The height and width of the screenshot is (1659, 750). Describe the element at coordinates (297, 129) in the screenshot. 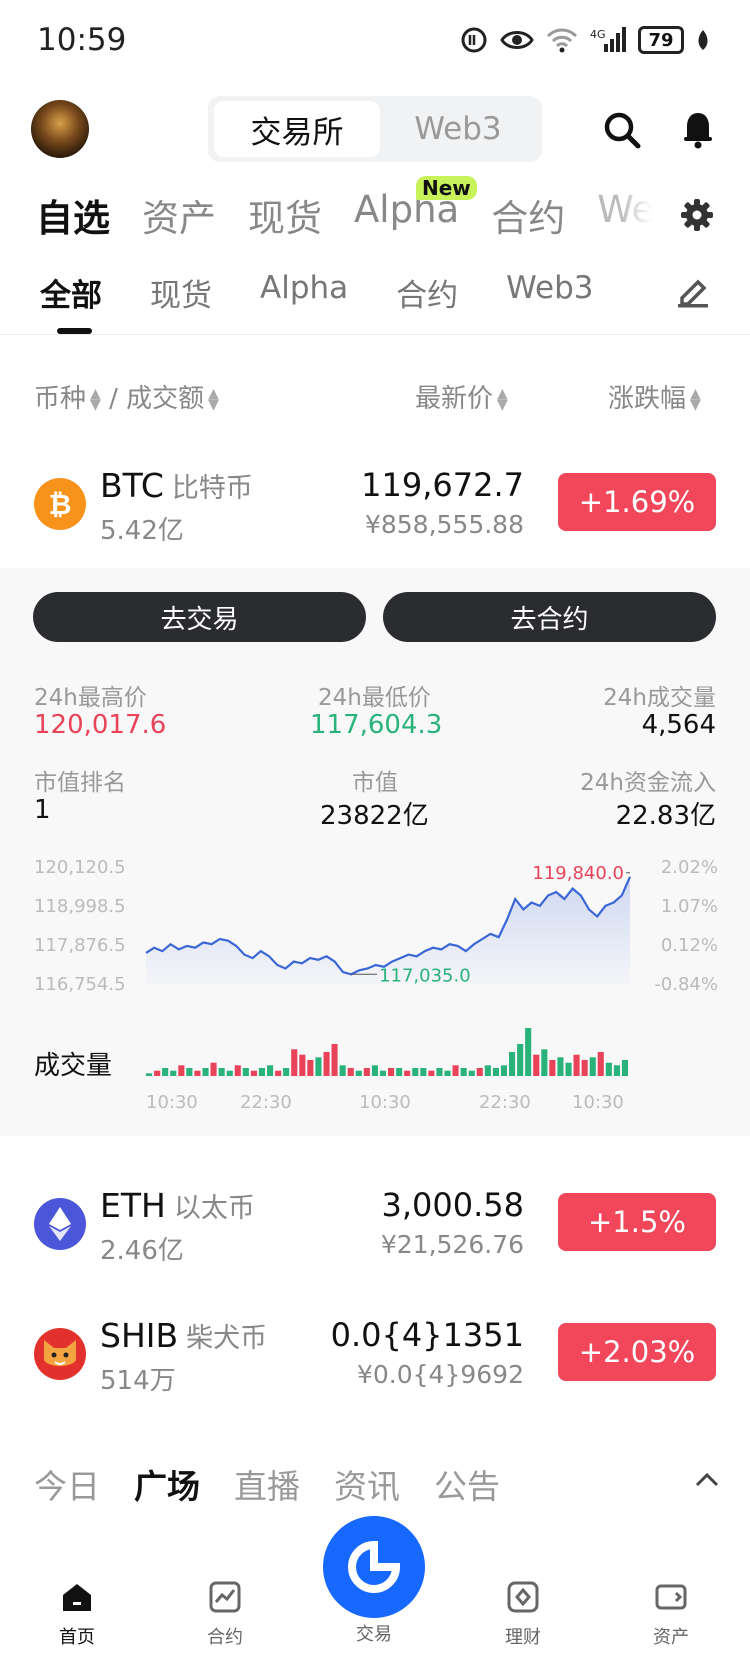

I see `switch-exchange: 交易所` at that location.